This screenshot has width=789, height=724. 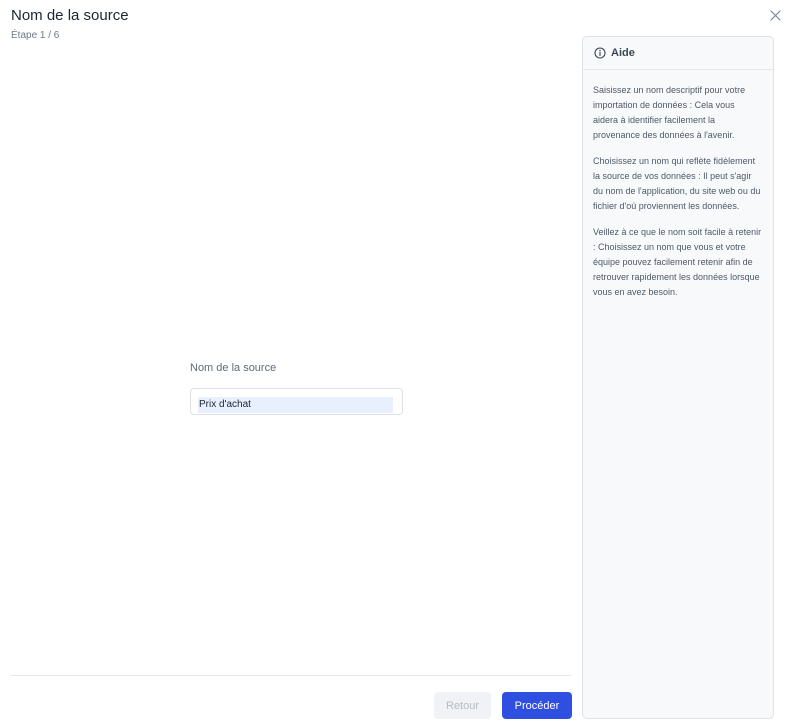 What do you see at coordinates (600, 53) in the screenshot?
I see `info-circle-icon` at bounding box center [600, 53].